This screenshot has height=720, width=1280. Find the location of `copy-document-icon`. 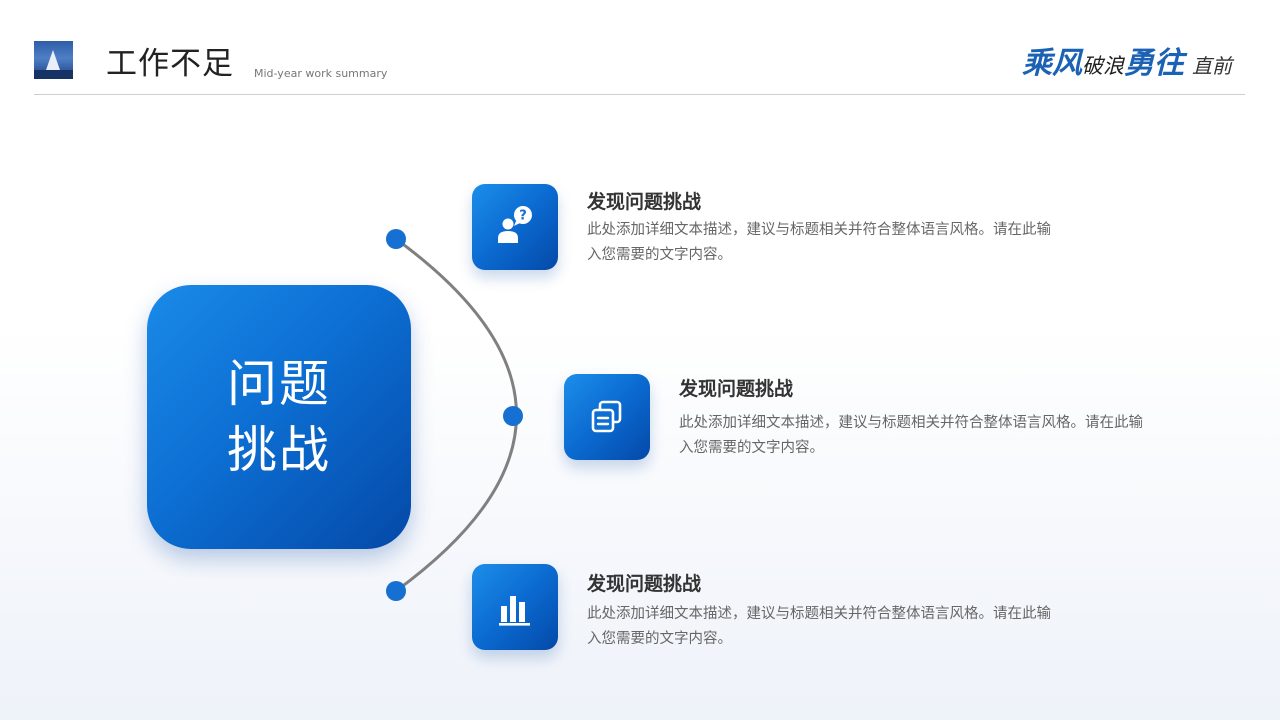

copy-document-icon is located at coordinates (606, 416).